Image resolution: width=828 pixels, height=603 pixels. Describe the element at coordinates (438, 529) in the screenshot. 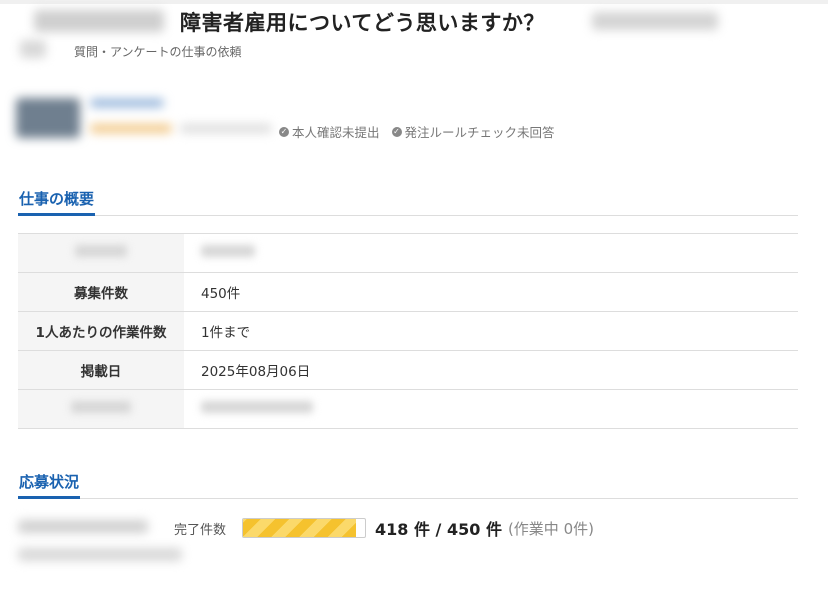

I see `completed-count: 418 件 / 450 件` at that location.